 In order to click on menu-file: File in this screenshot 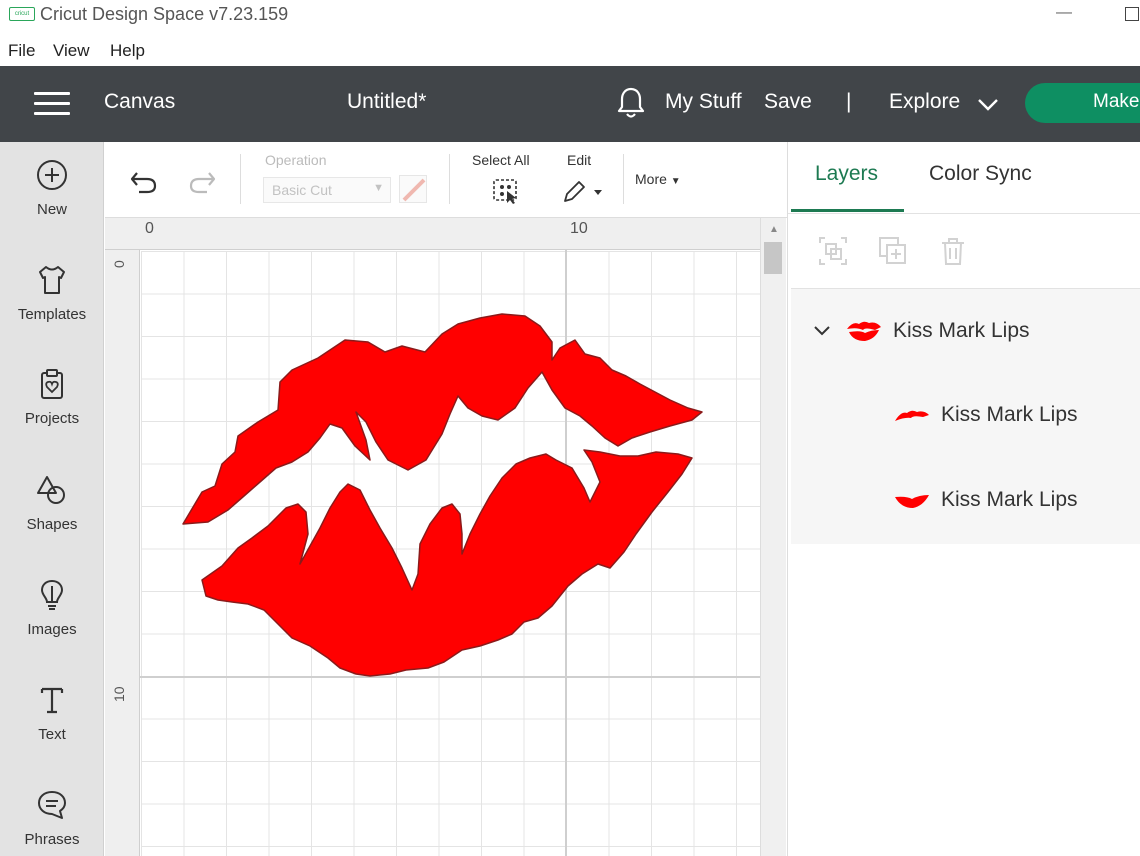, I will do `click(21, 51)`.